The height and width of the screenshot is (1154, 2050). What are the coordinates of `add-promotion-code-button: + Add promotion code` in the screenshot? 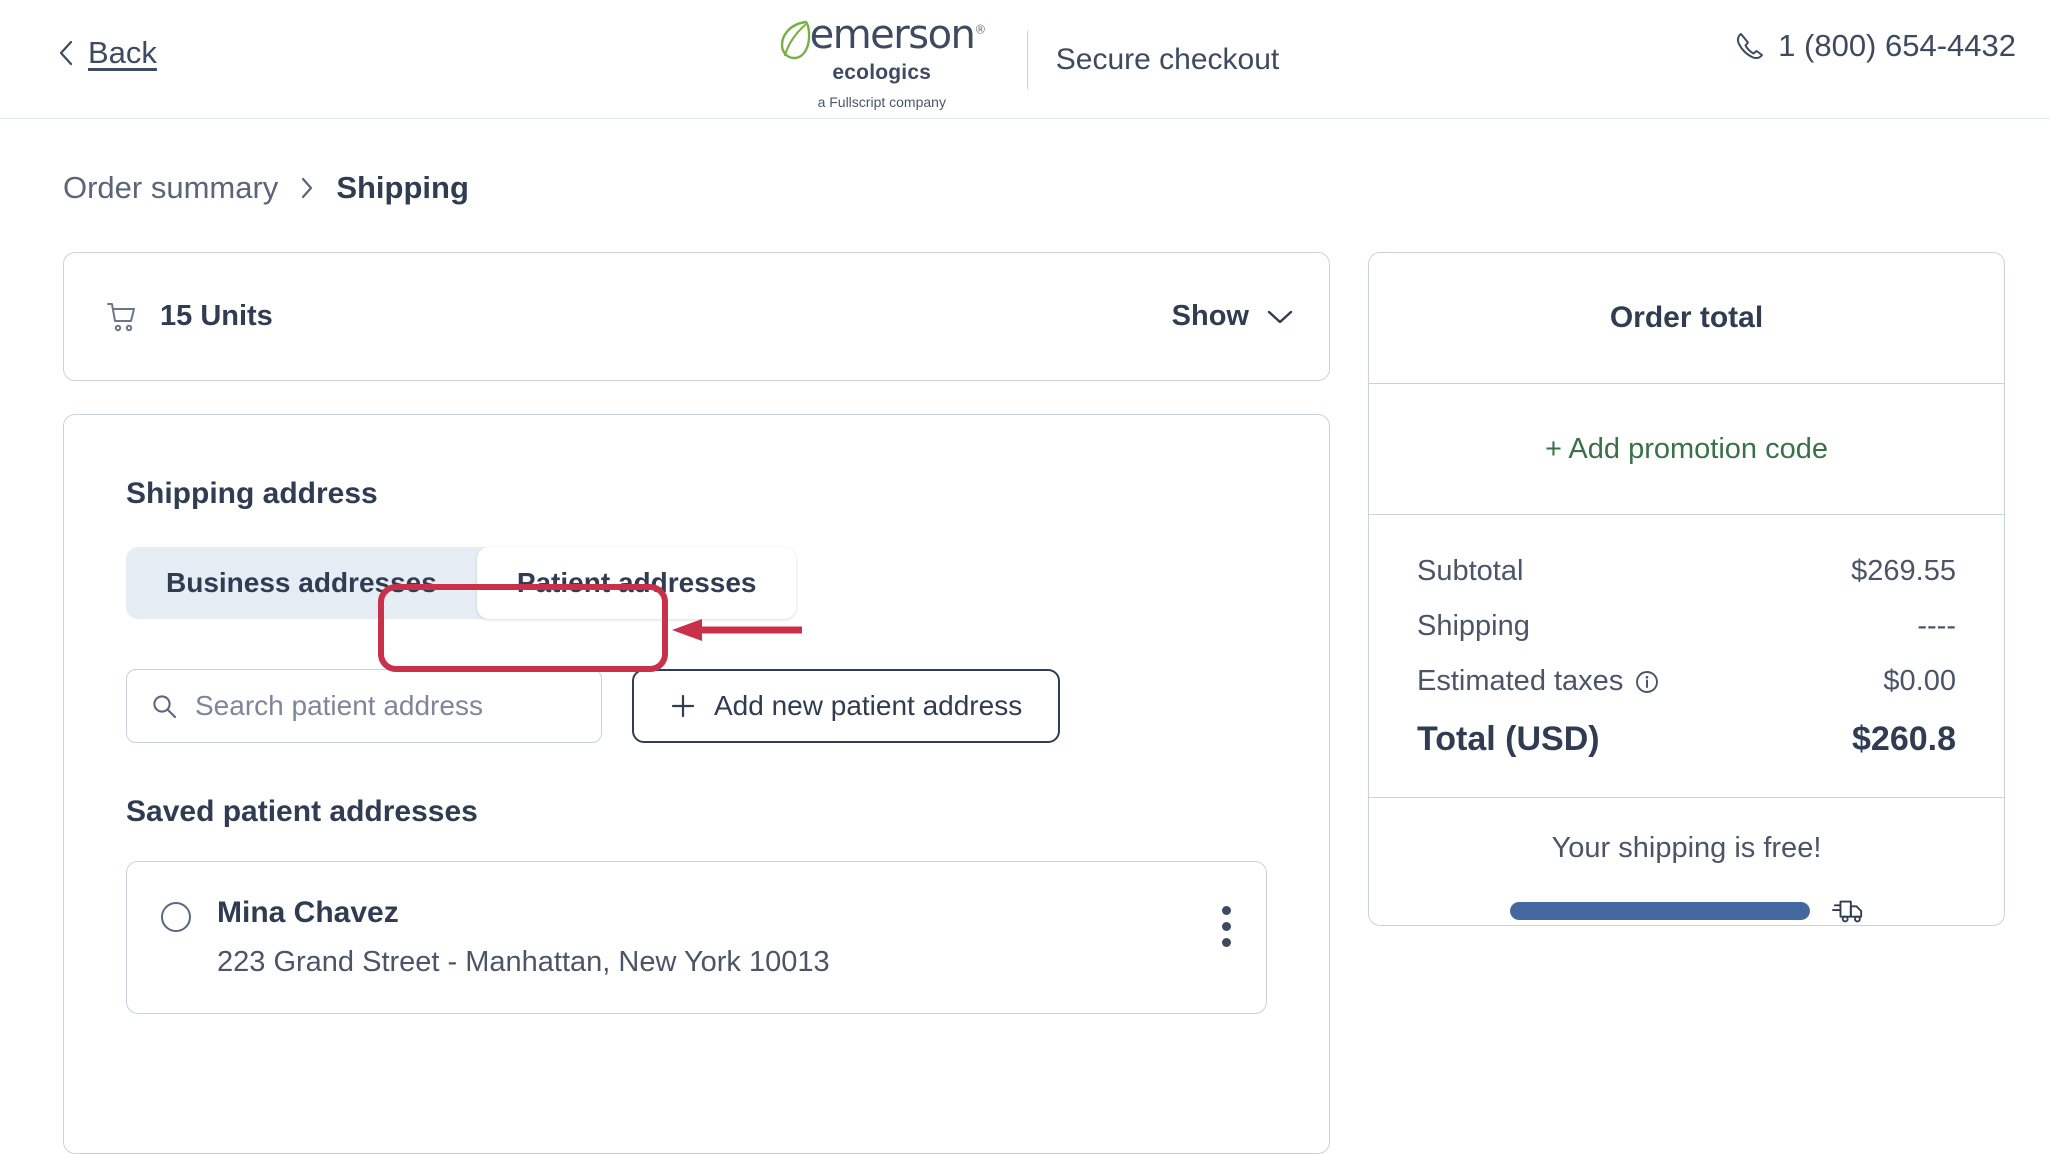 It's located at (1686, 449).